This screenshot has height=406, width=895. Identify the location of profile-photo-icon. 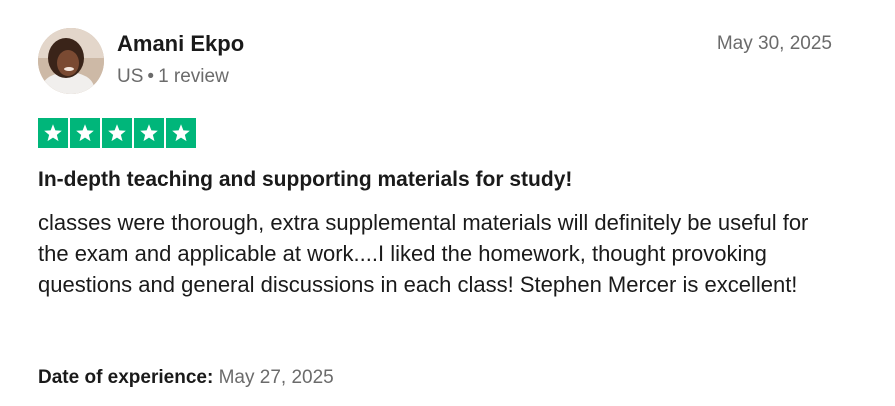
(71, 61).